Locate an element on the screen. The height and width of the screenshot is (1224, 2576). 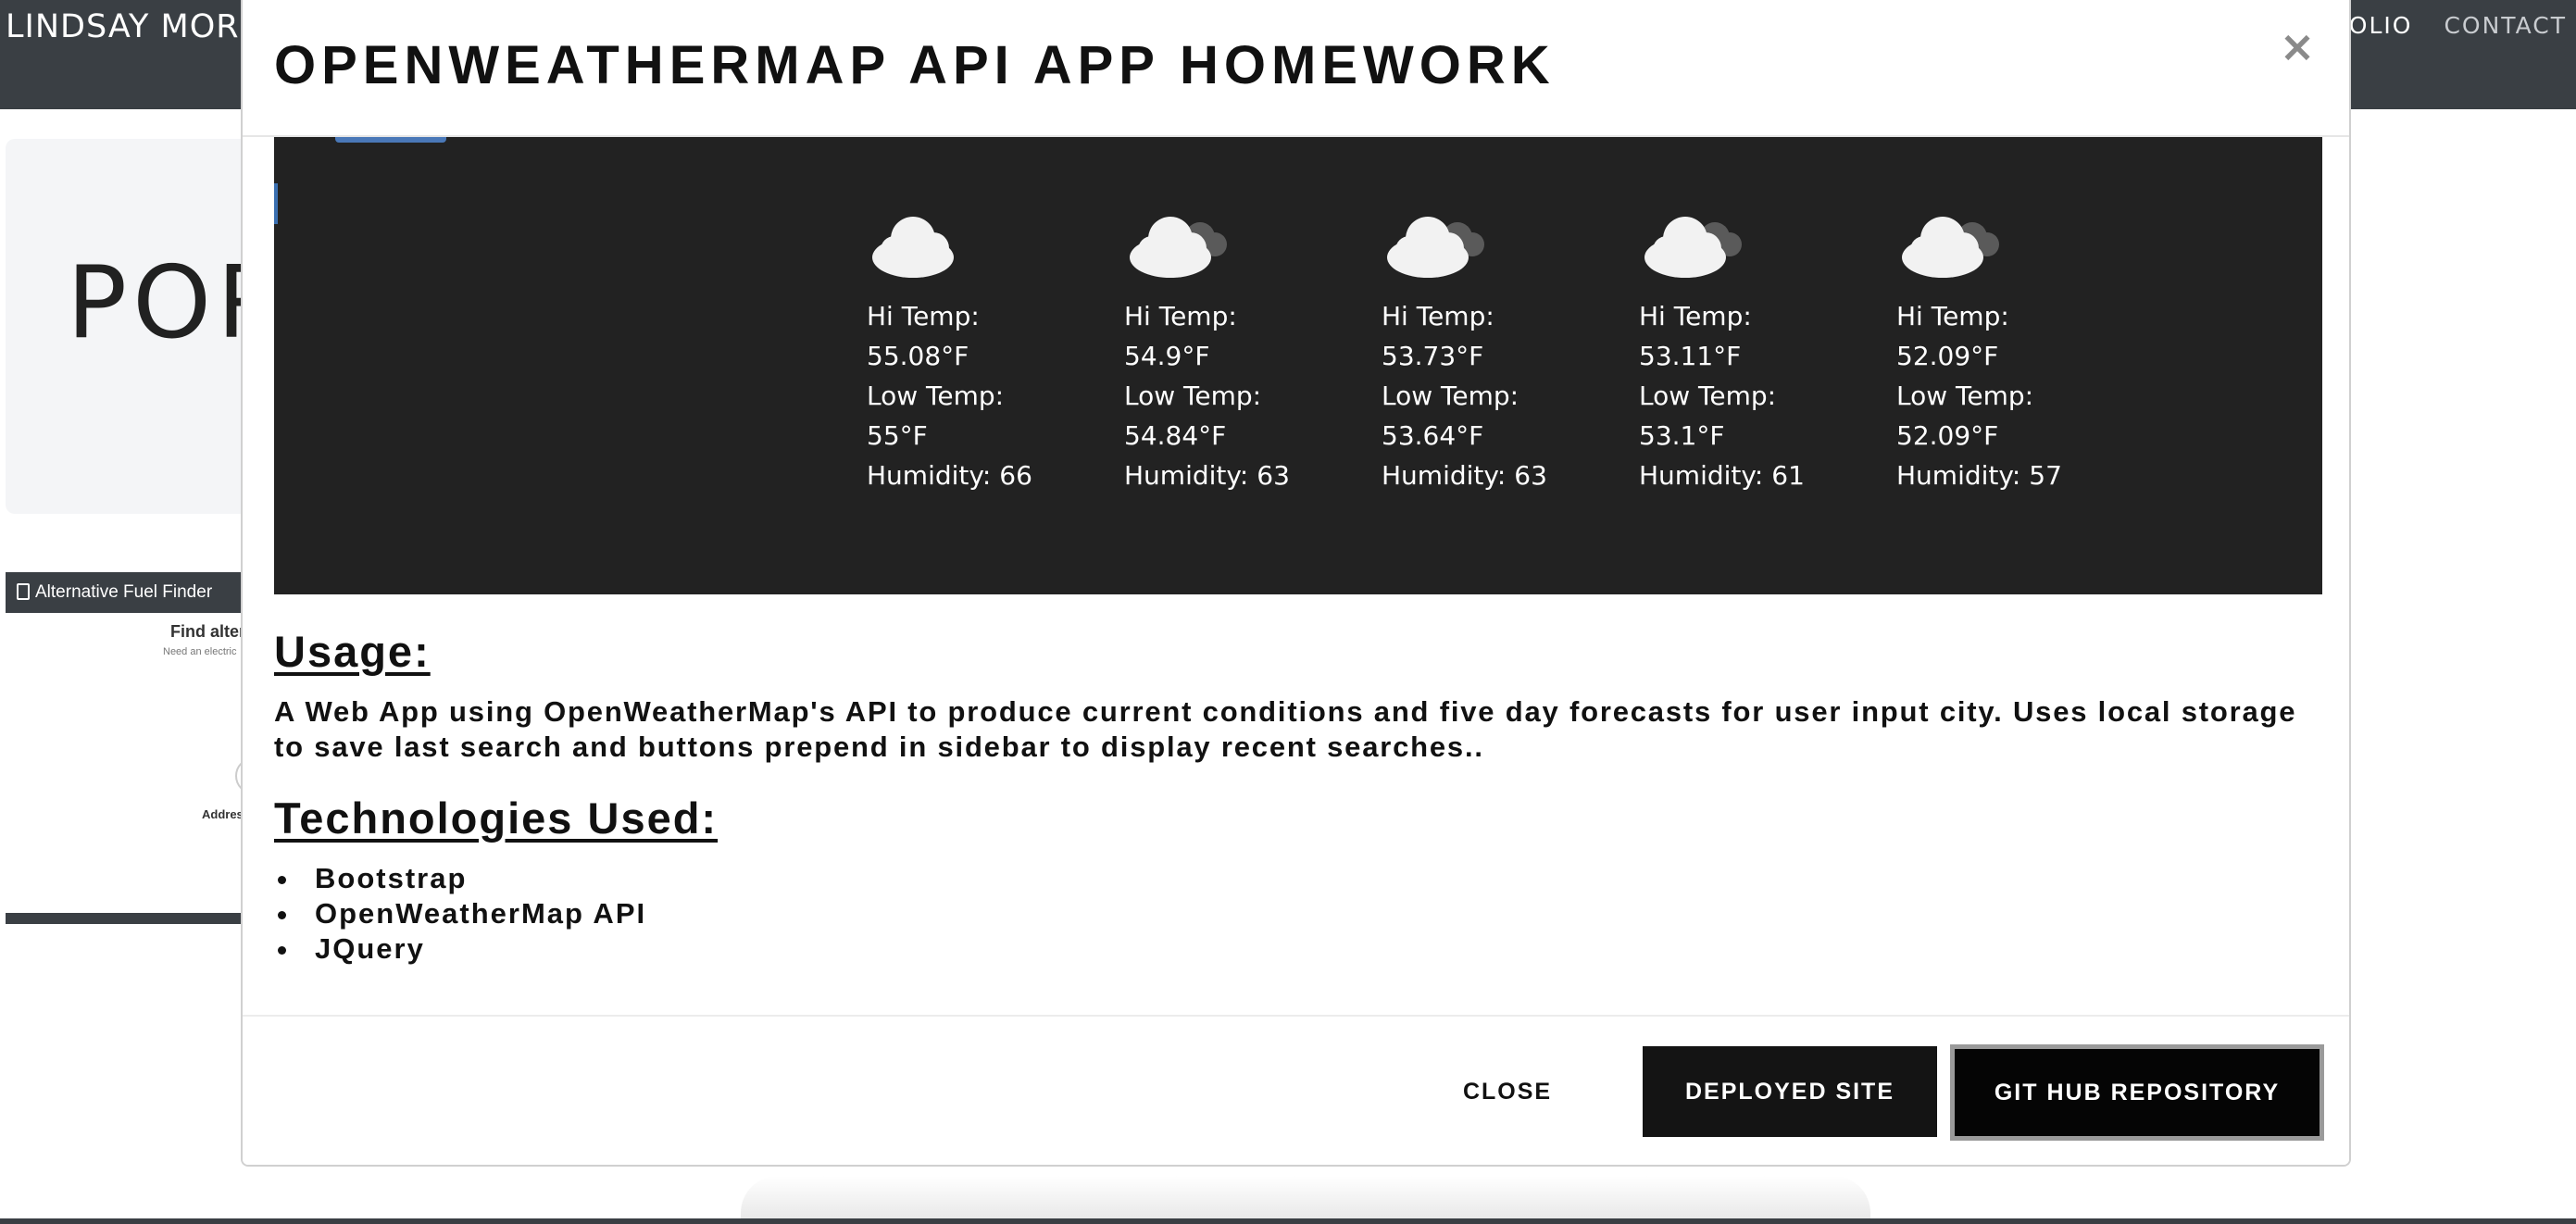
modal-footer: CLOSE DEPLOYED SITE GIT HUB REPOSITORY is located at coordinates (1296, 1090).